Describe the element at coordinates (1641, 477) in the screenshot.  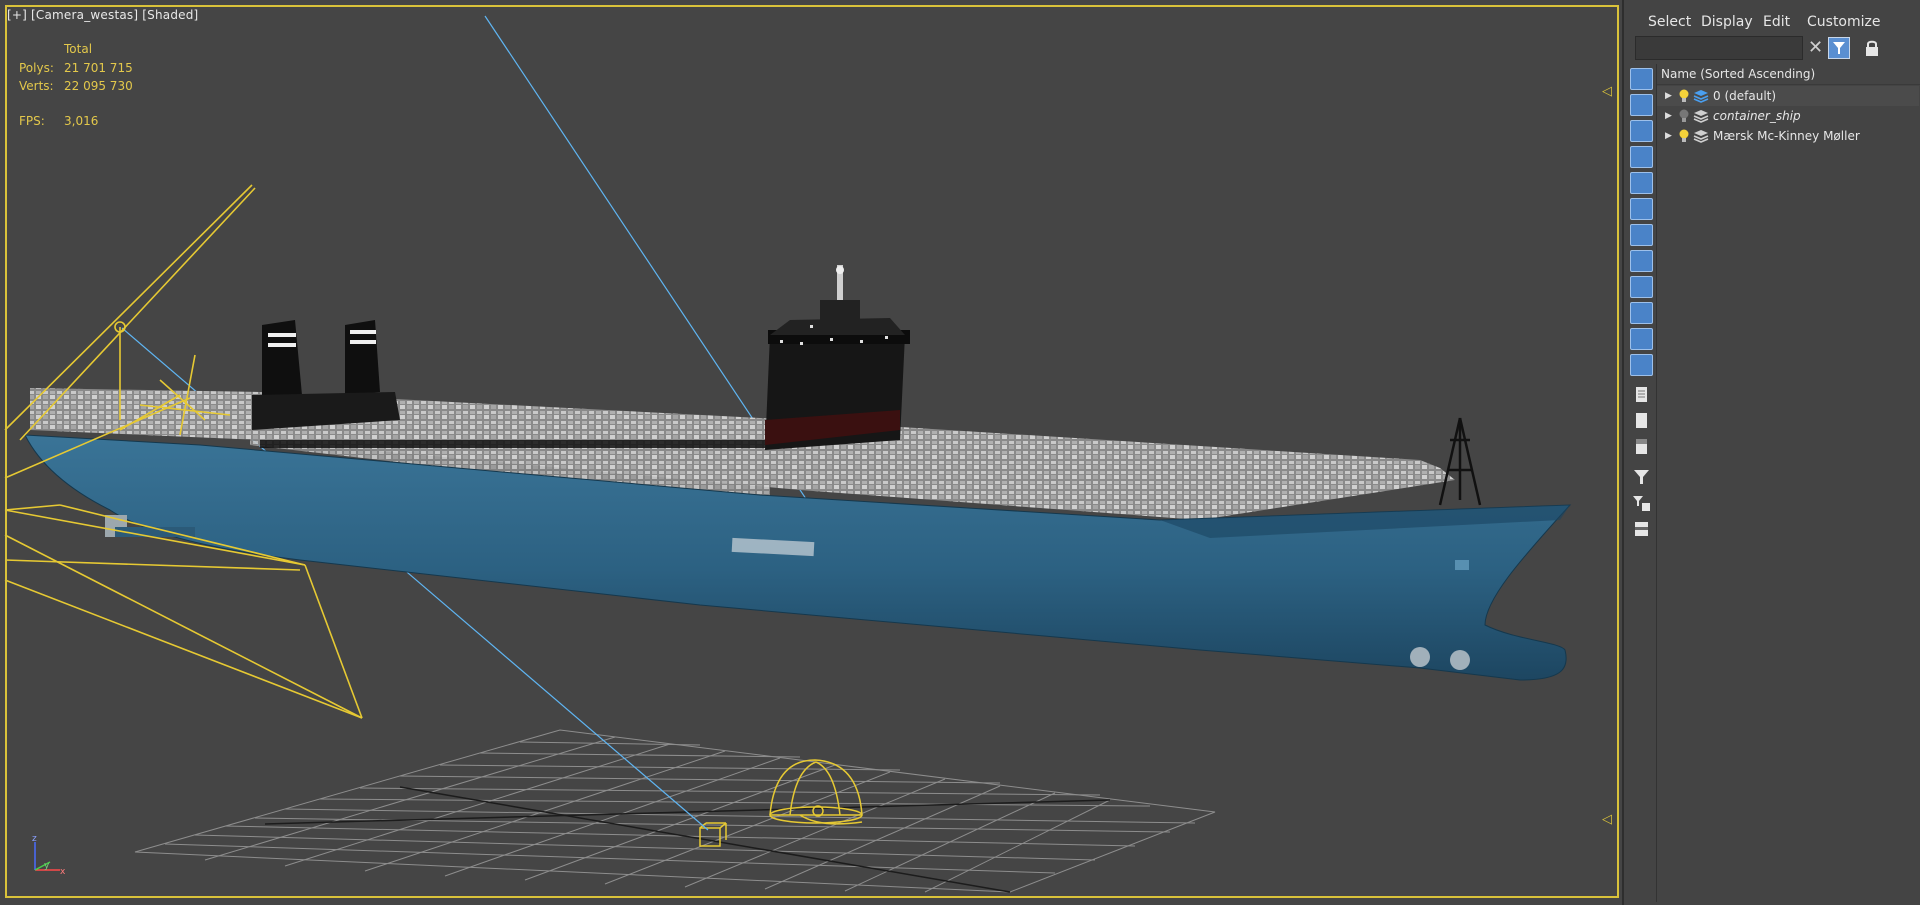
I see `filter-funnel-icon` at that location.